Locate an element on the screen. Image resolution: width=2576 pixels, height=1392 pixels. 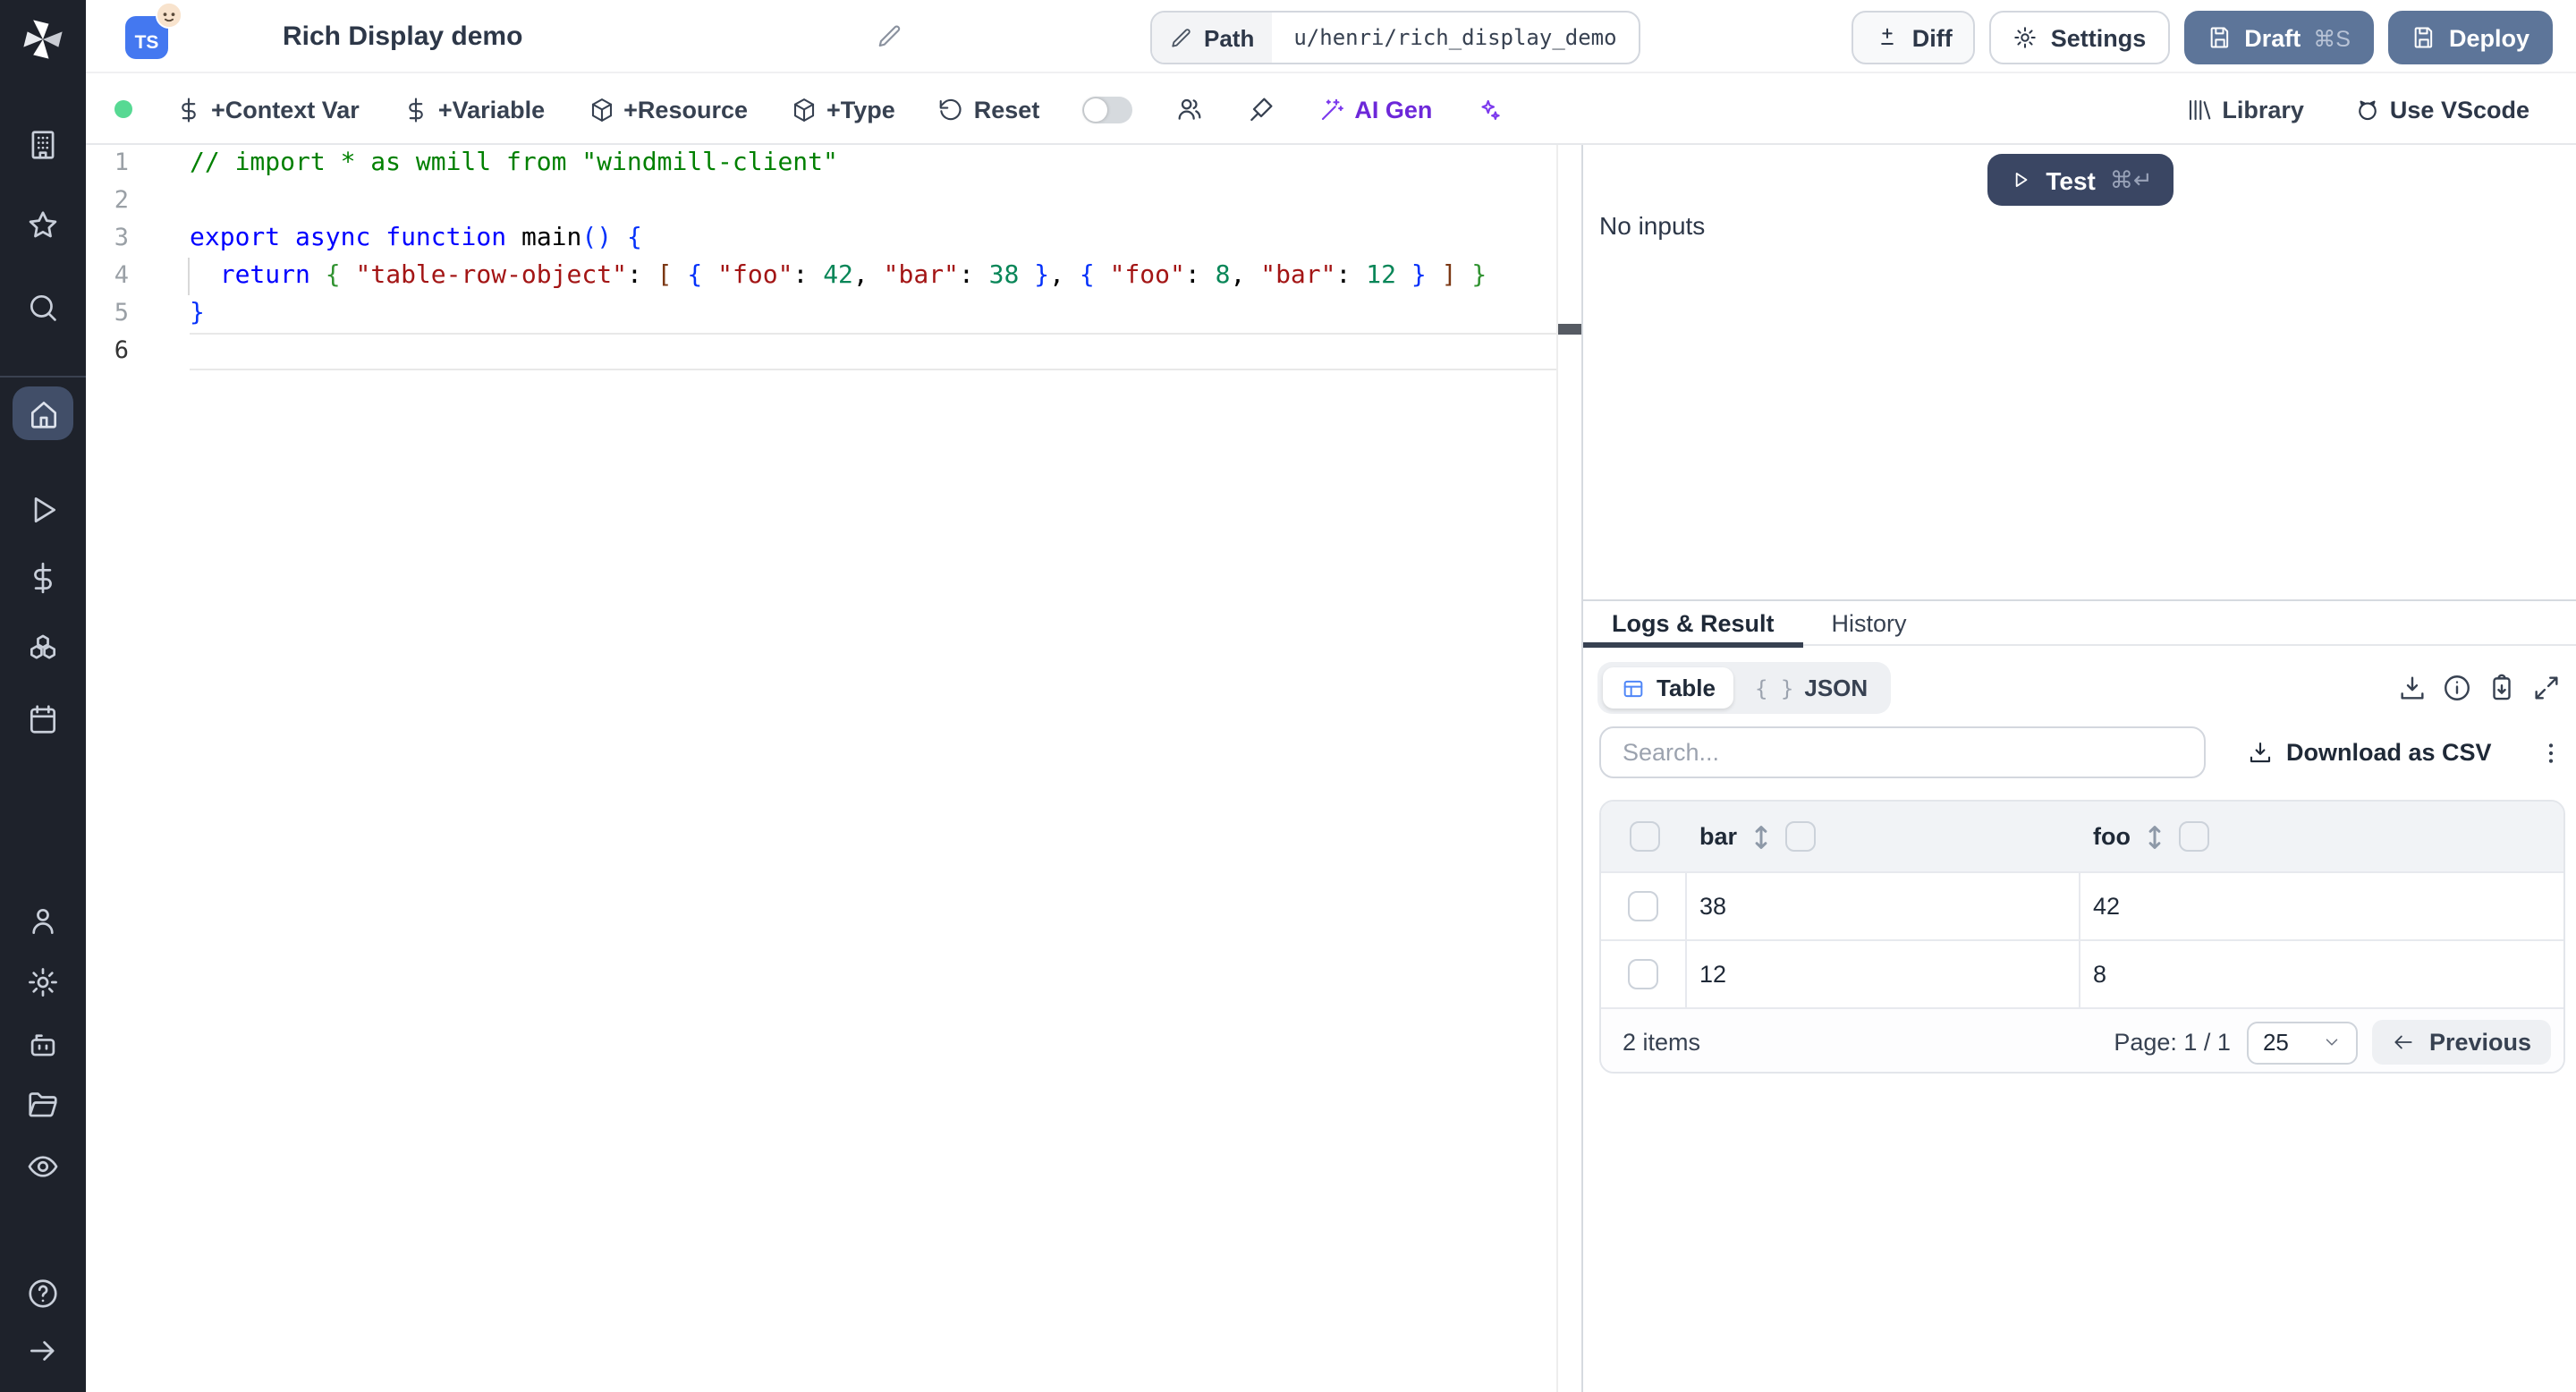
table-row: 12 8 is located at coordinates (2082, 973).